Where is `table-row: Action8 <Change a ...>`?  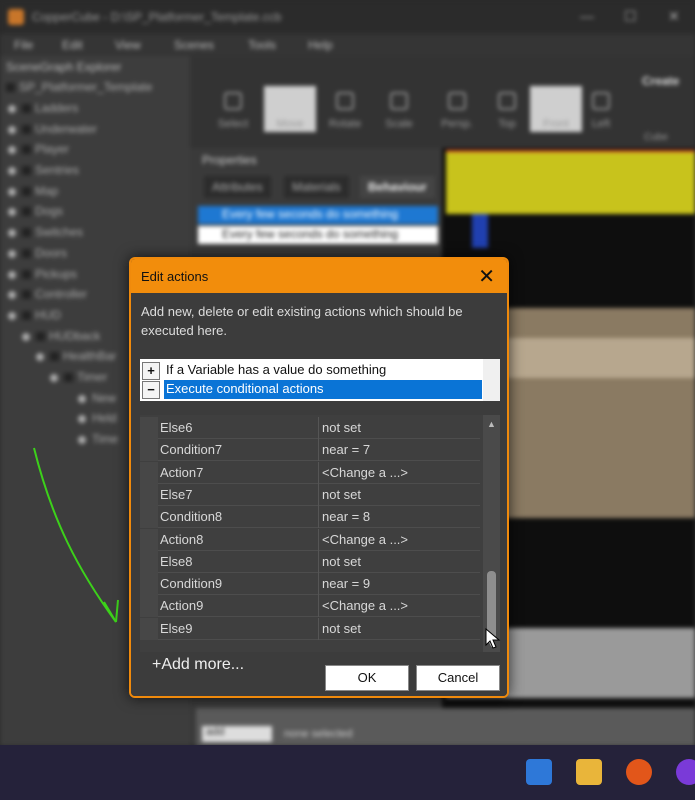 table-row: Action8 <Change a ...> is located at coordinates (310, 539).